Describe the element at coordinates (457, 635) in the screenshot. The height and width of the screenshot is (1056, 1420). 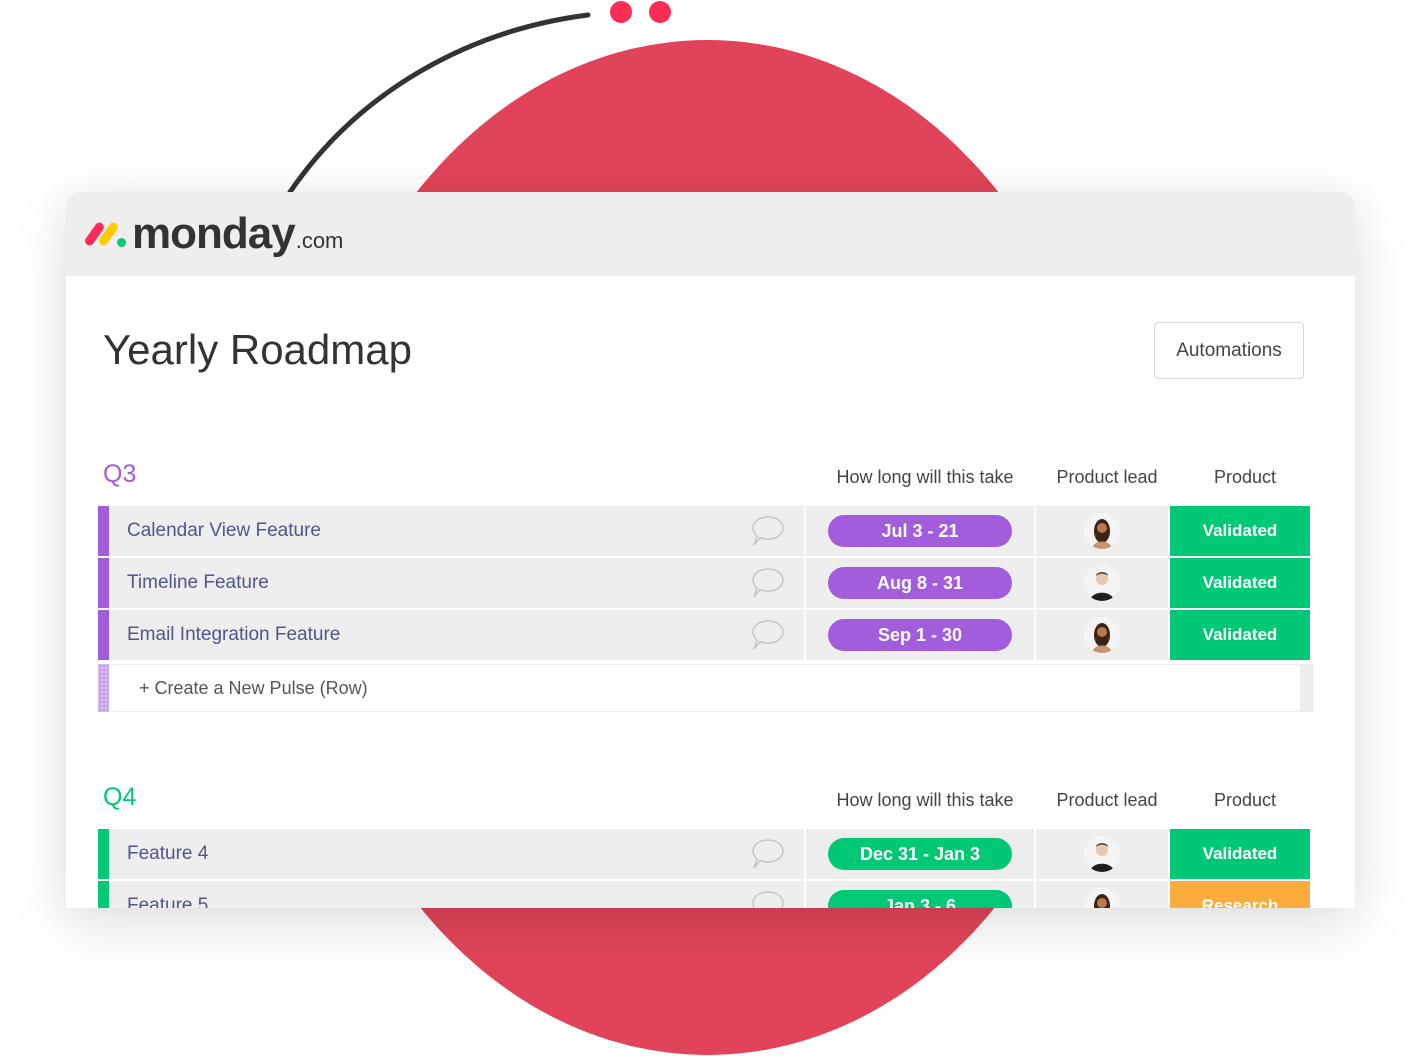
I see `item-name-cell: Email Integration Feature` at that location.